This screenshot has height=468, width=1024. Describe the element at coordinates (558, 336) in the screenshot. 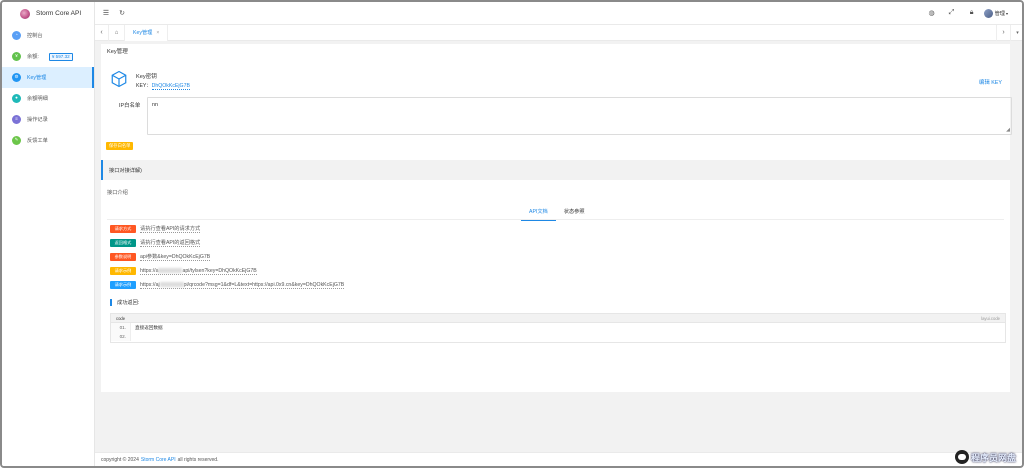

I see `code-line: 02.` at that location.